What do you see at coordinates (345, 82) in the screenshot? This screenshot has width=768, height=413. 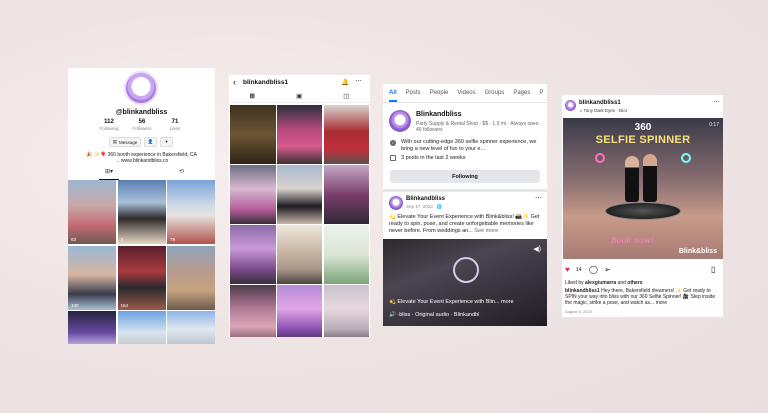 I see `bell-icon: 🔔` at bounding box center [345, 82].